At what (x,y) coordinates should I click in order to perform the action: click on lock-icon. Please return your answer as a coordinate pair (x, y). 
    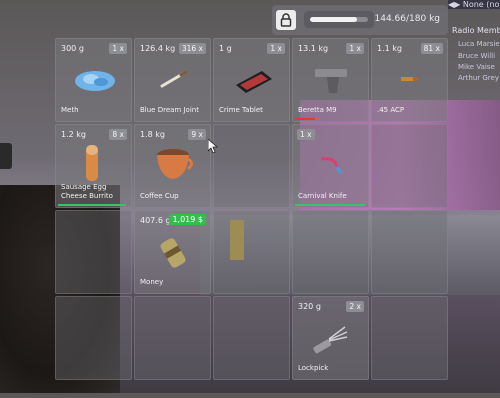
    Looking at the image, I should click on (286, 20).